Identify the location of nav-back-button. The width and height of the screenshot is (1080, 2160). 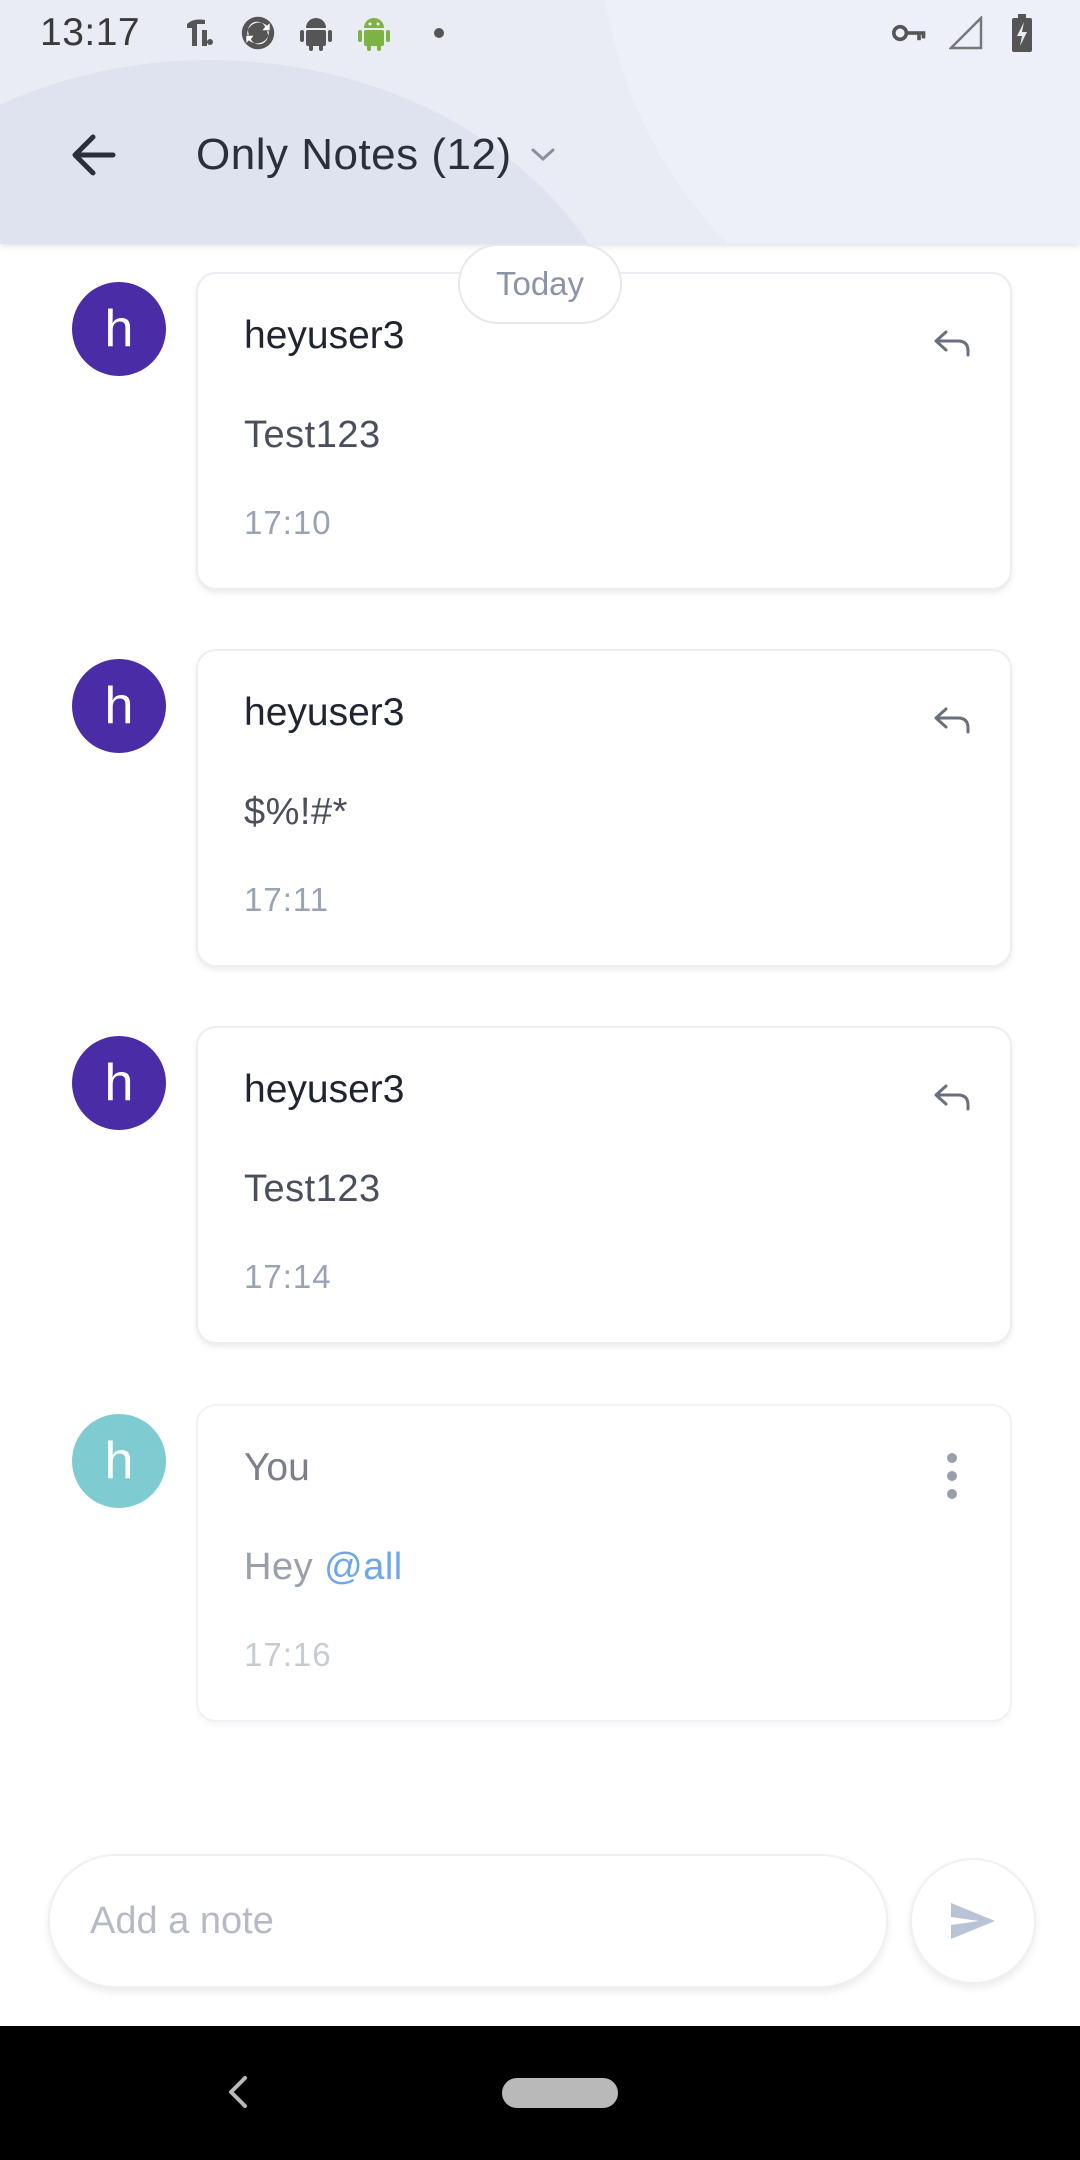
(238, 2092).